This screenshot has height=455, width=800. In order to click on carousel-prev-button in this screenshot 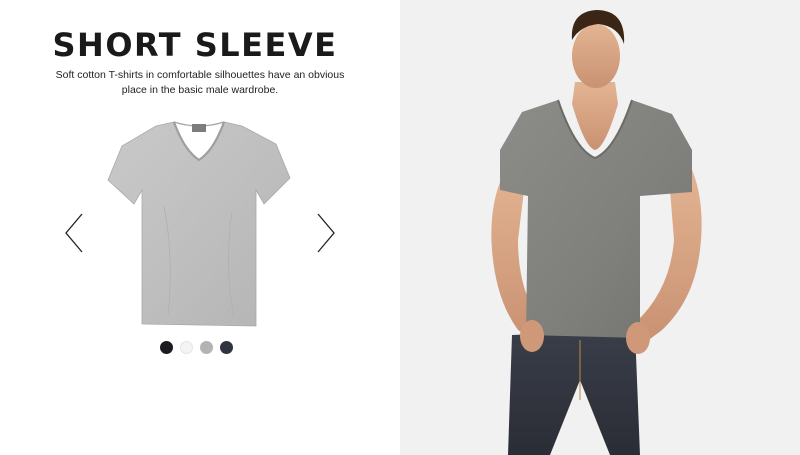, I will do `click(74, 233)`.